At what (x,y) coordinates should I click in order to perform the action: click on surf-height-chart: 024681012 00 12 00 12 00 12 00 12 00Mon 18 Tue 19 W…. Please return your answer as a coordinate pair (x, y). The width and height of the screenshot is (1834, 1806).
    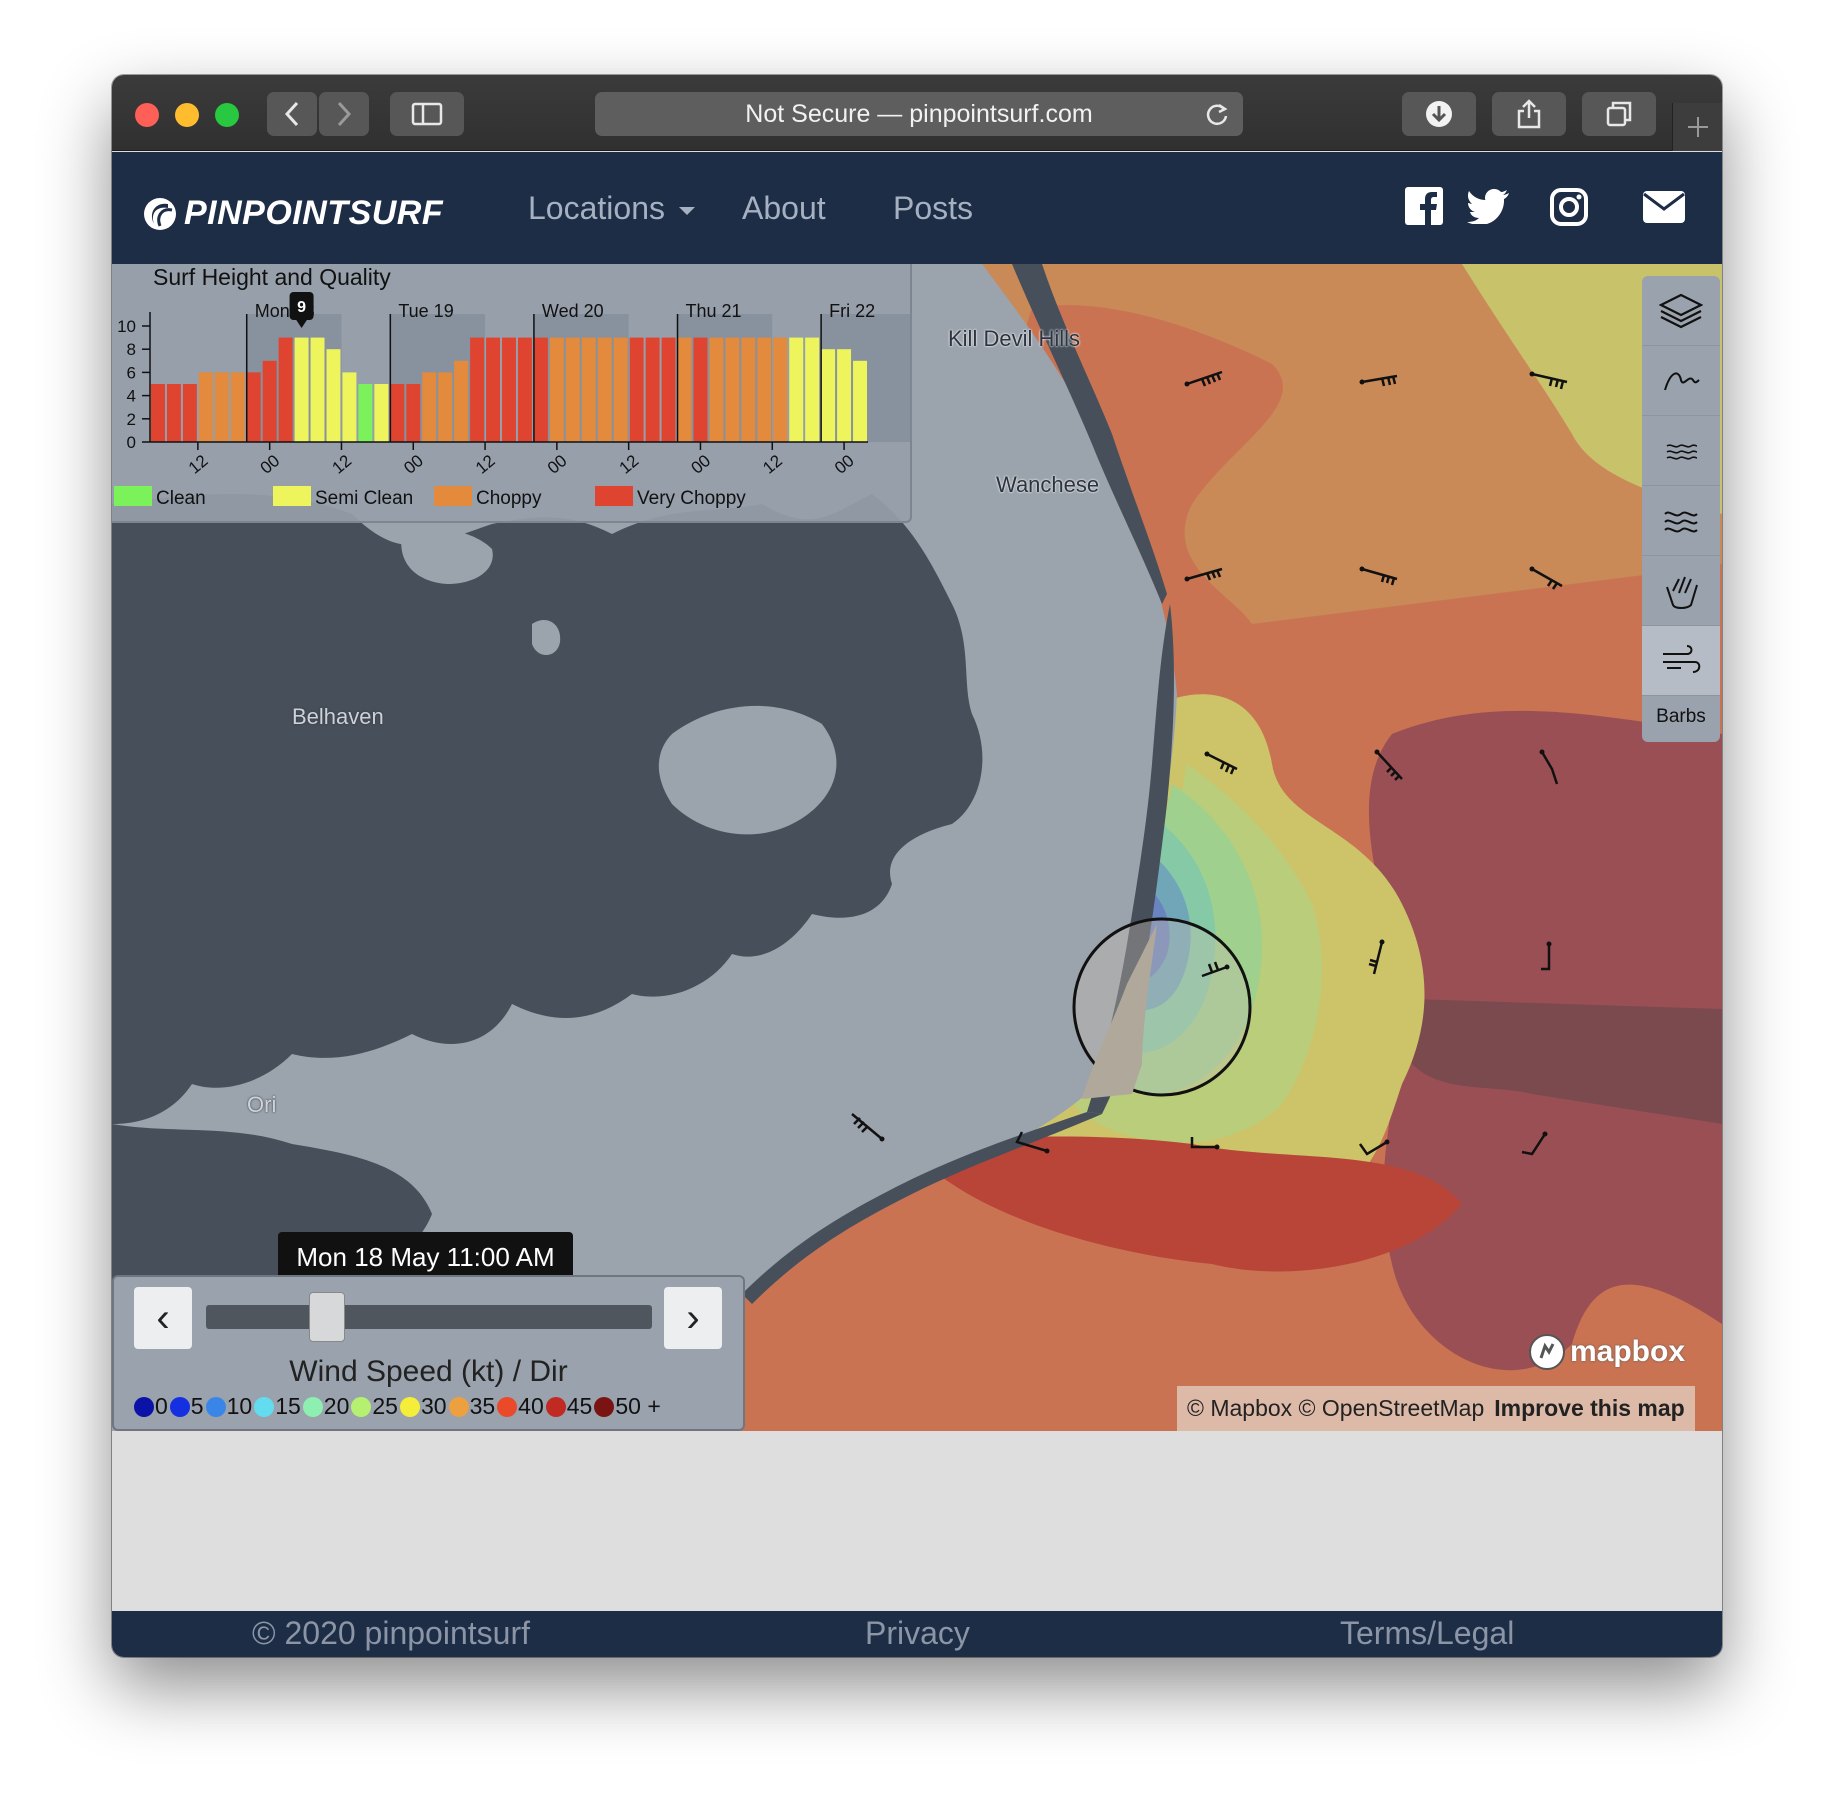
    Looking at the image, I should click on (512, 393).